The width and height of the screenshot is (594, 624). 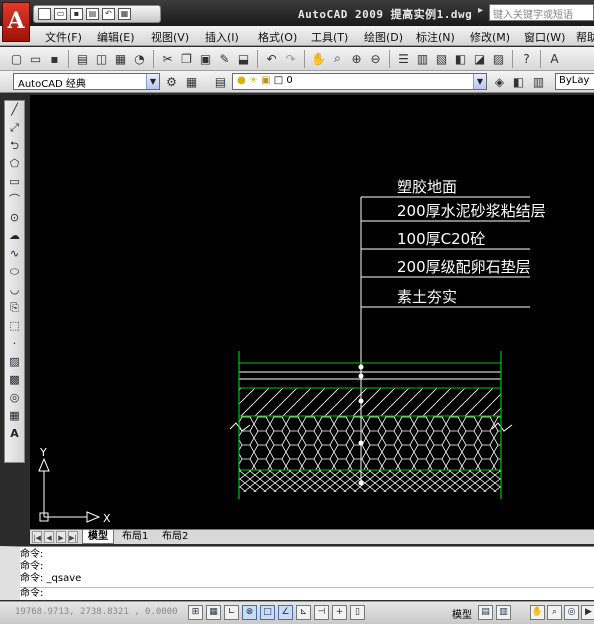 I want to click on spline-icon: ∿, so click(x=14, y=254).